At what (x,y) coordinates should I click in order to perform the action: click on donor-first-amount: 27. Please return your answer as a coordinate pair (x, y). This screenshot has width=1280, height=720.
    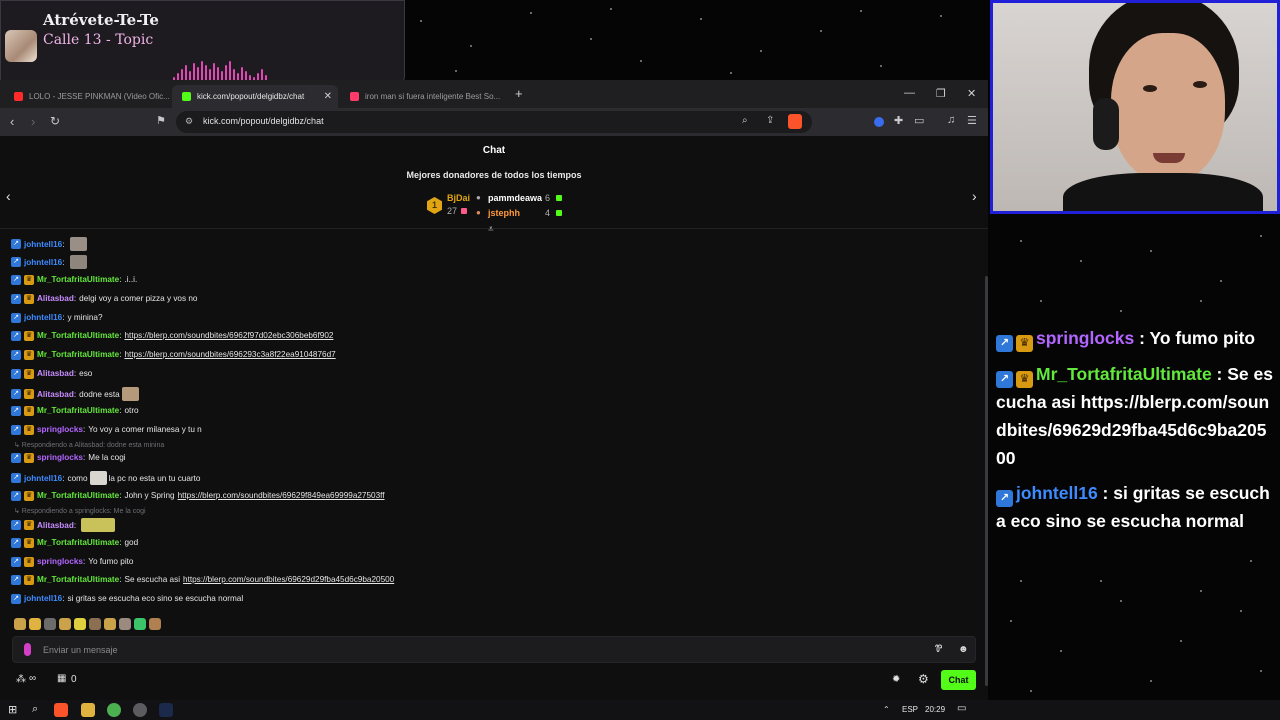
    Looking at the image, I should click on (452, 211).